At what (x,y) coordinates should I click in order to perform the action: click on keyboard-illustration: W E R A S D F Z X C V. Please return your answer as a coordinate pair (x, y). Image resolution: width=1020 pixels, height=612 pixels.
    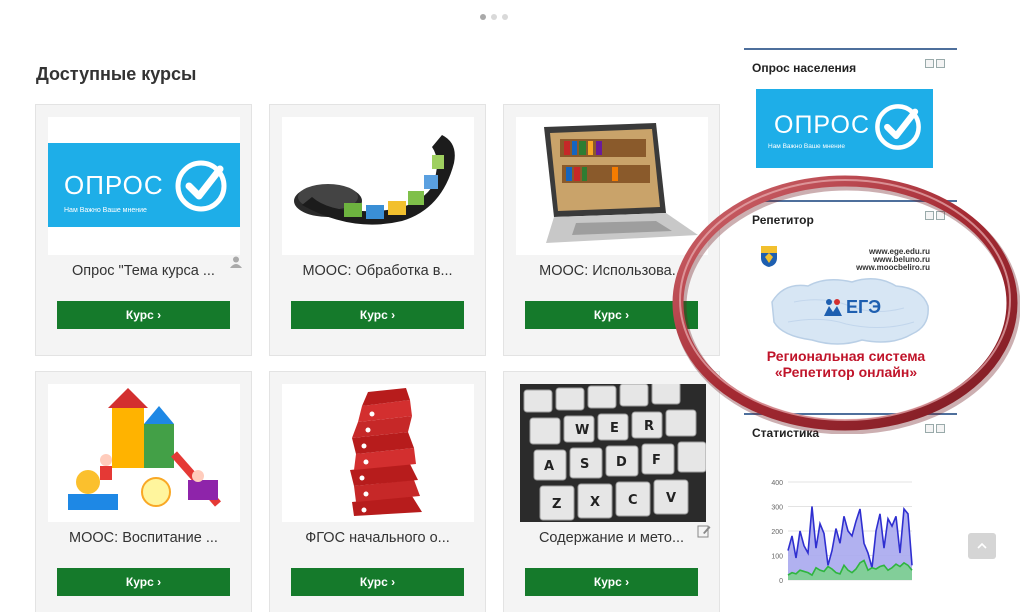
    Looking at the image, I should click on (613, 453).